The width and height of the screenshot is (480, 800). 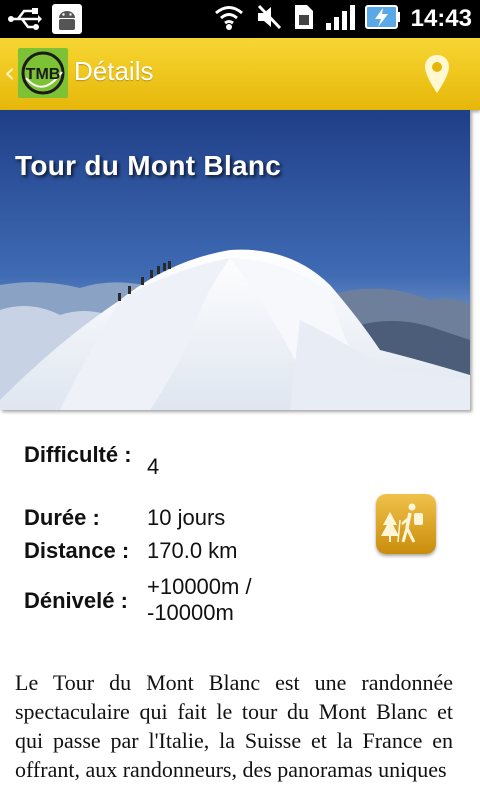 I want to click on page-title: Détails, so click(x=114, y=71).